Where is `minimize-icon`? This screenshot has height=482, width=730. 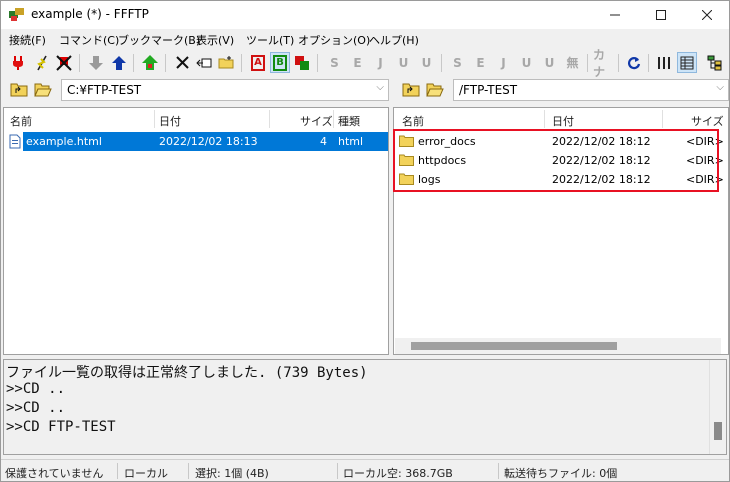
minimize-icon is located at coordinates (615, 15).